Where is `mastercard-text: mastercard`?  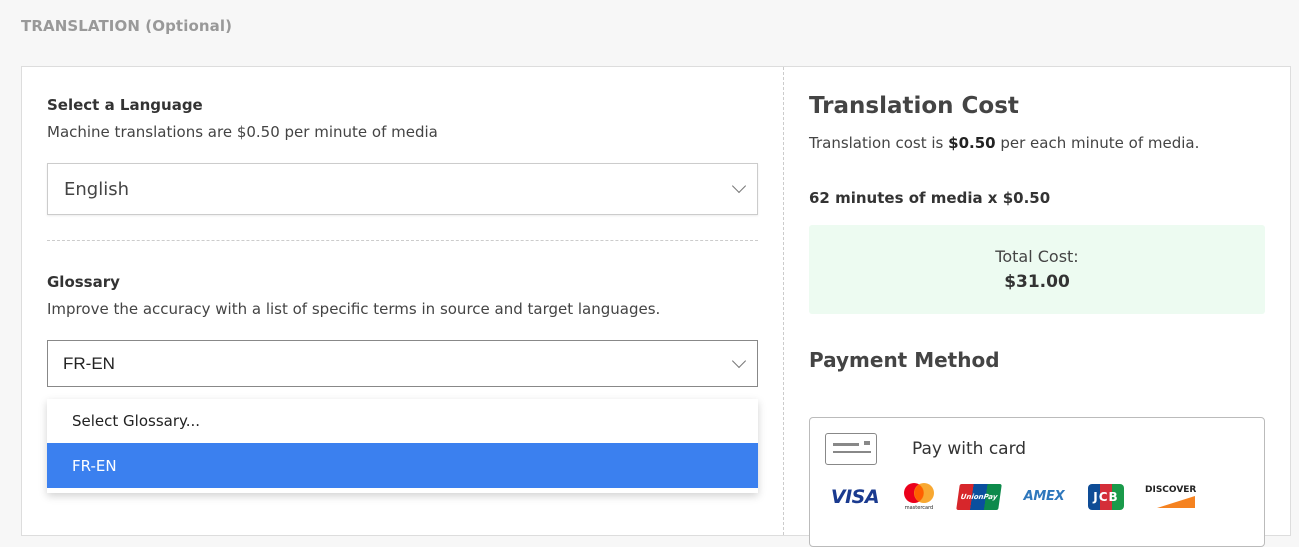
mastercard-text: mastercard is located at coordinates (919, 508).